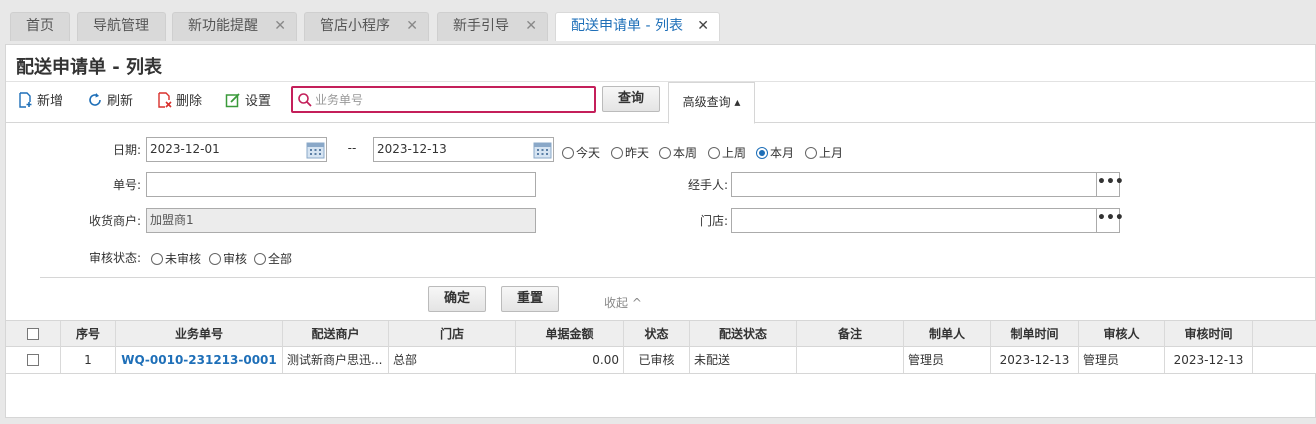  Describe the element at coordinates (588, 153) in the screenshot. I see `radio-label: 今天` at that location.